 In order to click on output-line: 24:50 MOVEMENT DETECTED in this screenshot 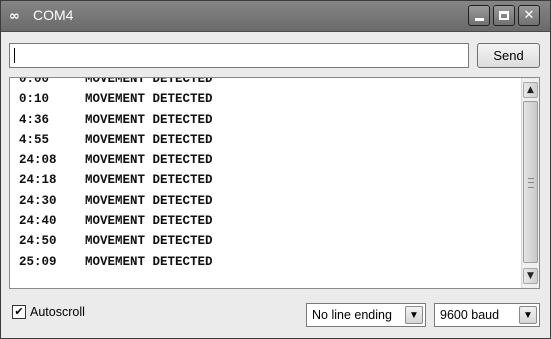, I will do `click(116, 241)`.